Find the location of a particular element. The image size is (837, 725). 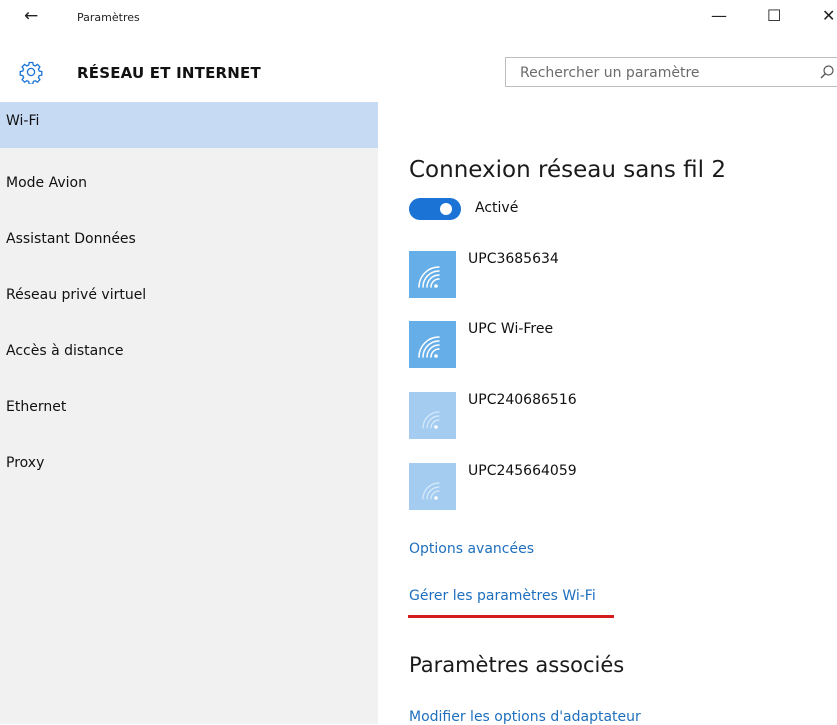

sidebar-item-wifi: Wi-Fi is located at coordinates (189, 125).